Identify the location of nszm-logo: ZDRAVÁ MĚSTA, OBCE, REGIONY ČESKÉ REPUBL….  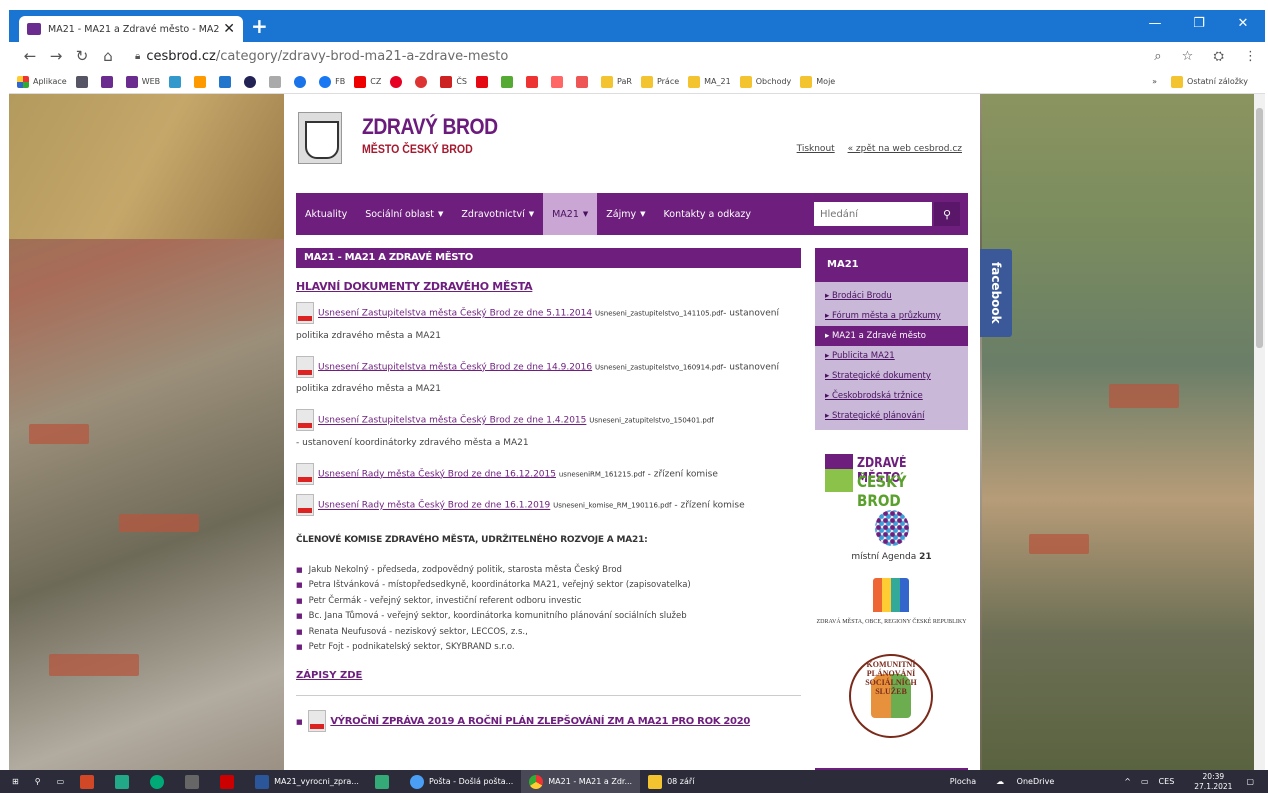
(891, 613).